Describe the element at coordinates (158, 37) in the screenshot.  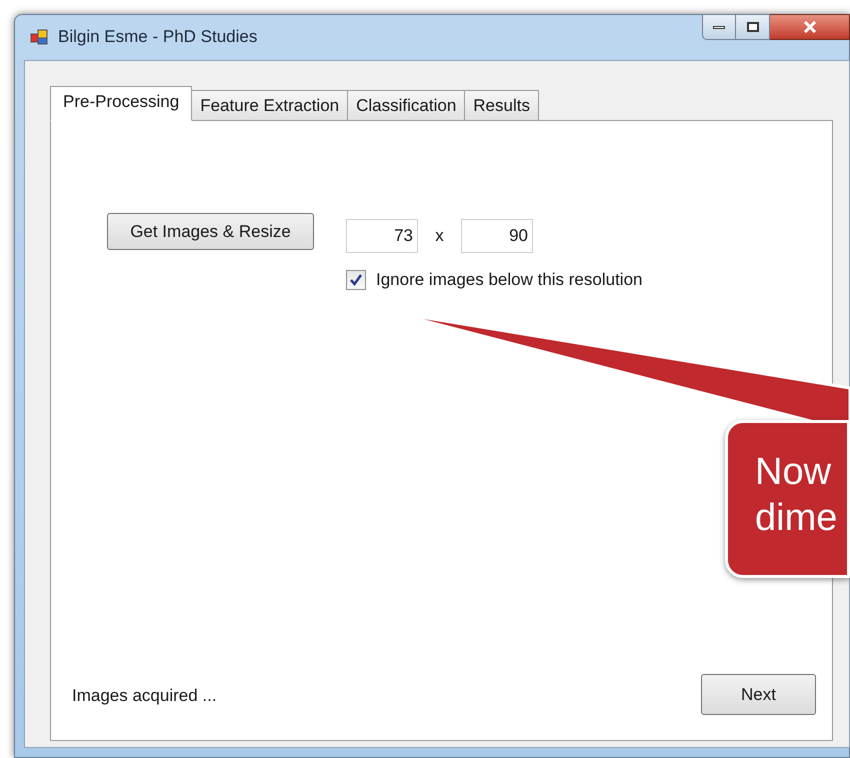
I see `window-title: Bilgin Esme - PhD Studies` at that location.